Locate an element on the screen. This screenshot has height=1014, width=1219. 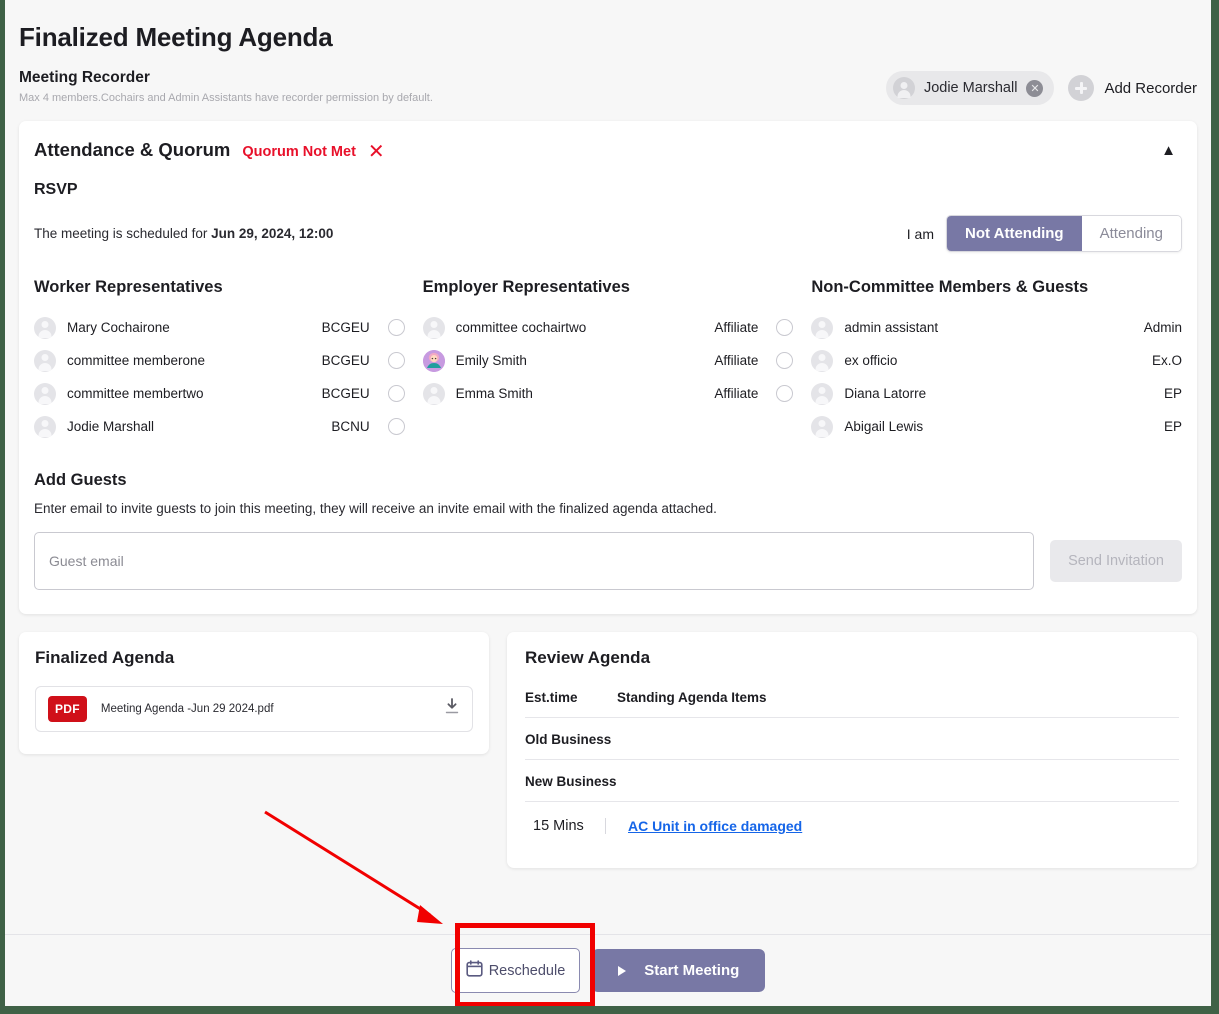
review-agenda-rows: Old Business New Business is located at coordinates (852, 759).